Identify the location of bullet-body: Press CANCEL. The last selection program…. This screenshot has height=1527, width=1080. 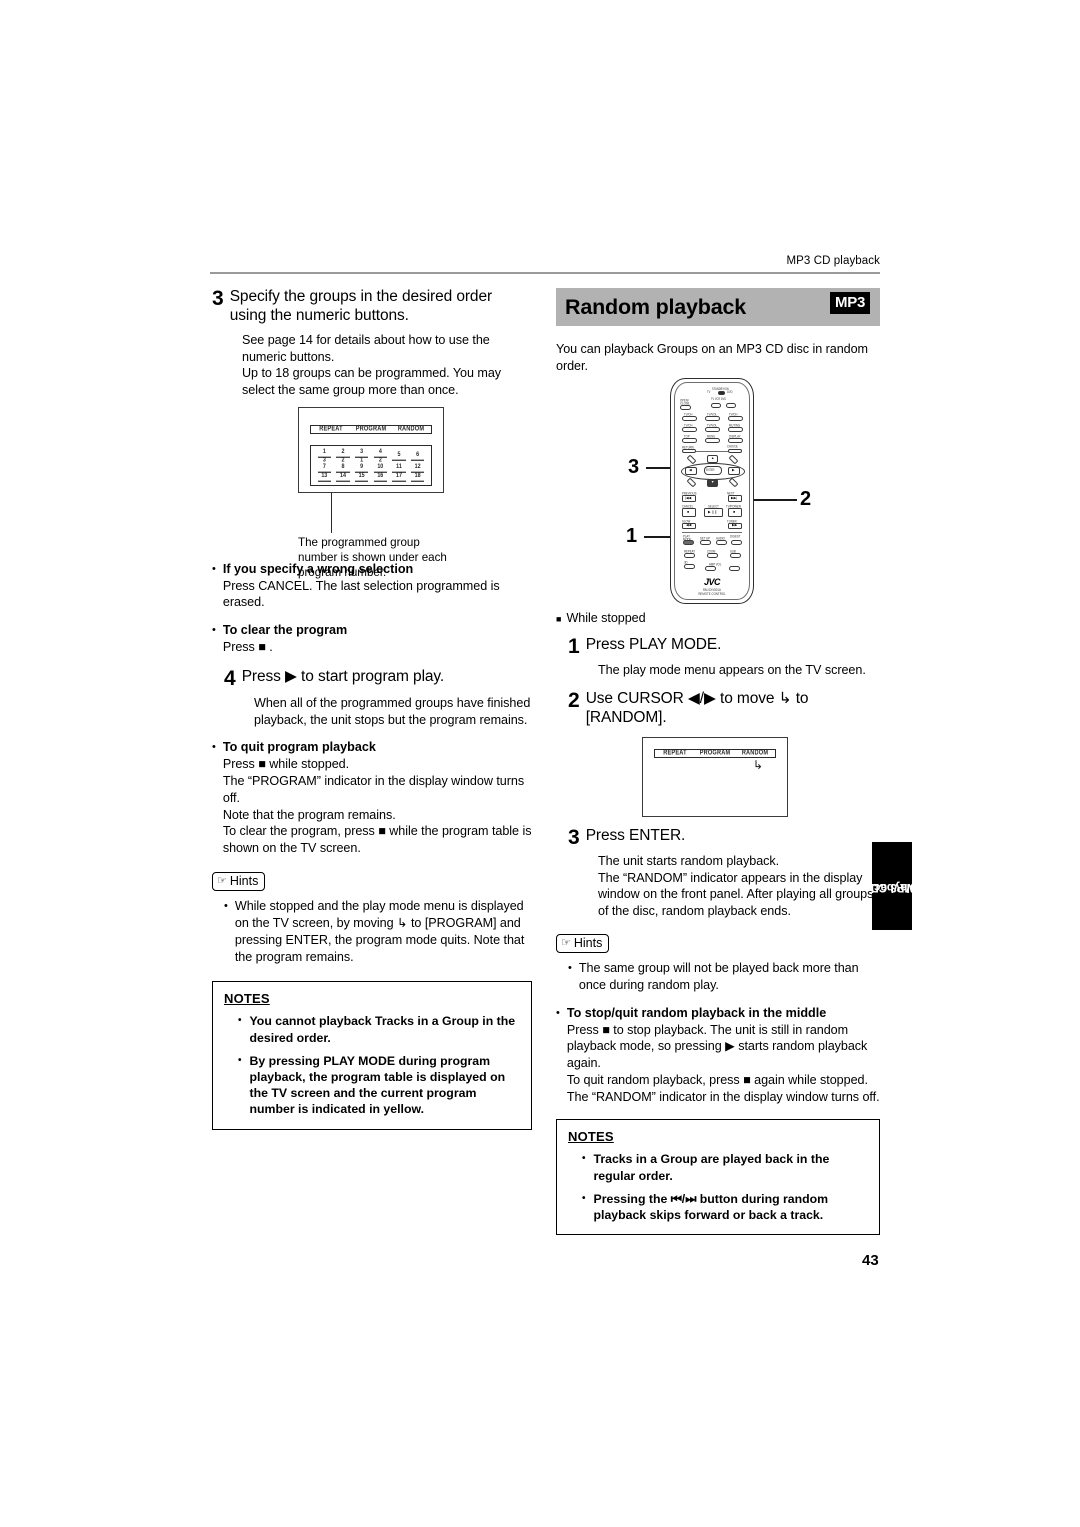
(361, 594).